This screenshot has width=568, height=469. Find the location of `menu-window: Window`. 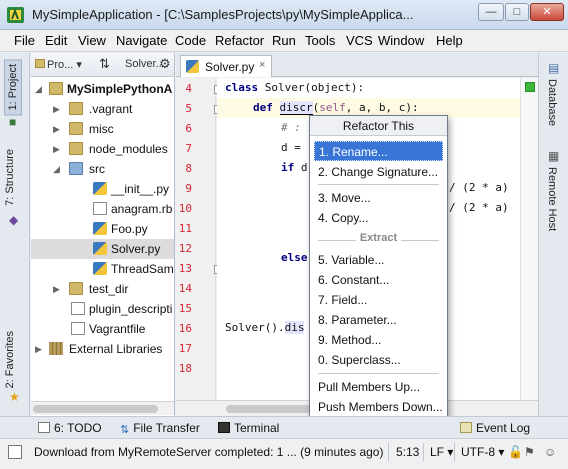

menu-window: Window is located at coordinates (401, 40).